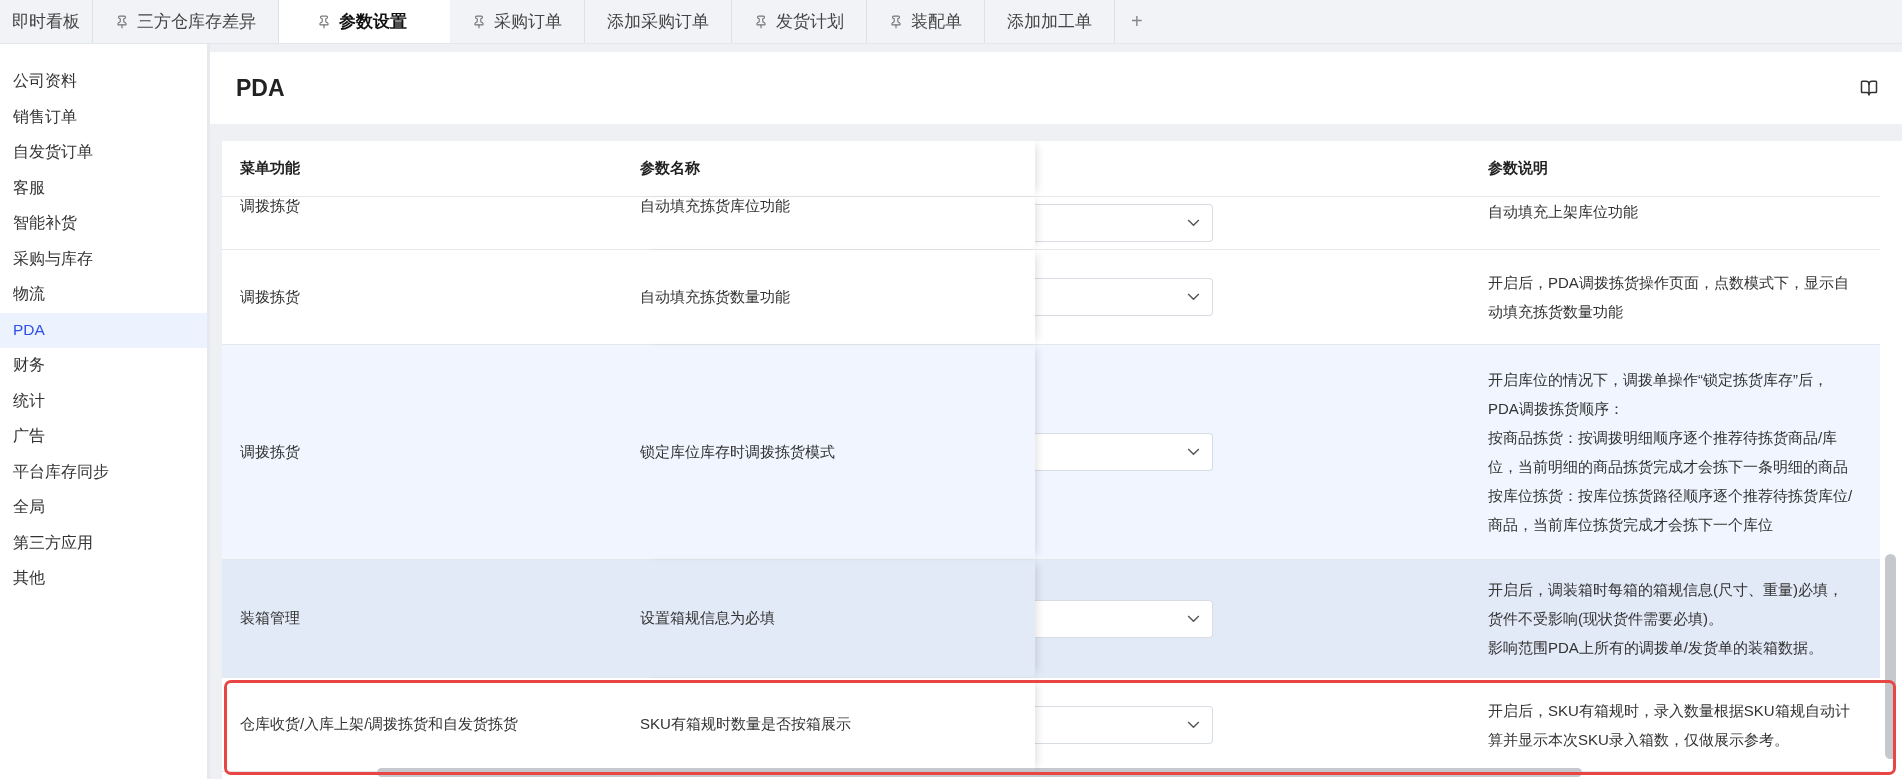 This screenshot has height=779, width=1902. Describe the element at coordinates (103, 224) in the screenshot. I see `sidebar-item: 智能补货` at that location.